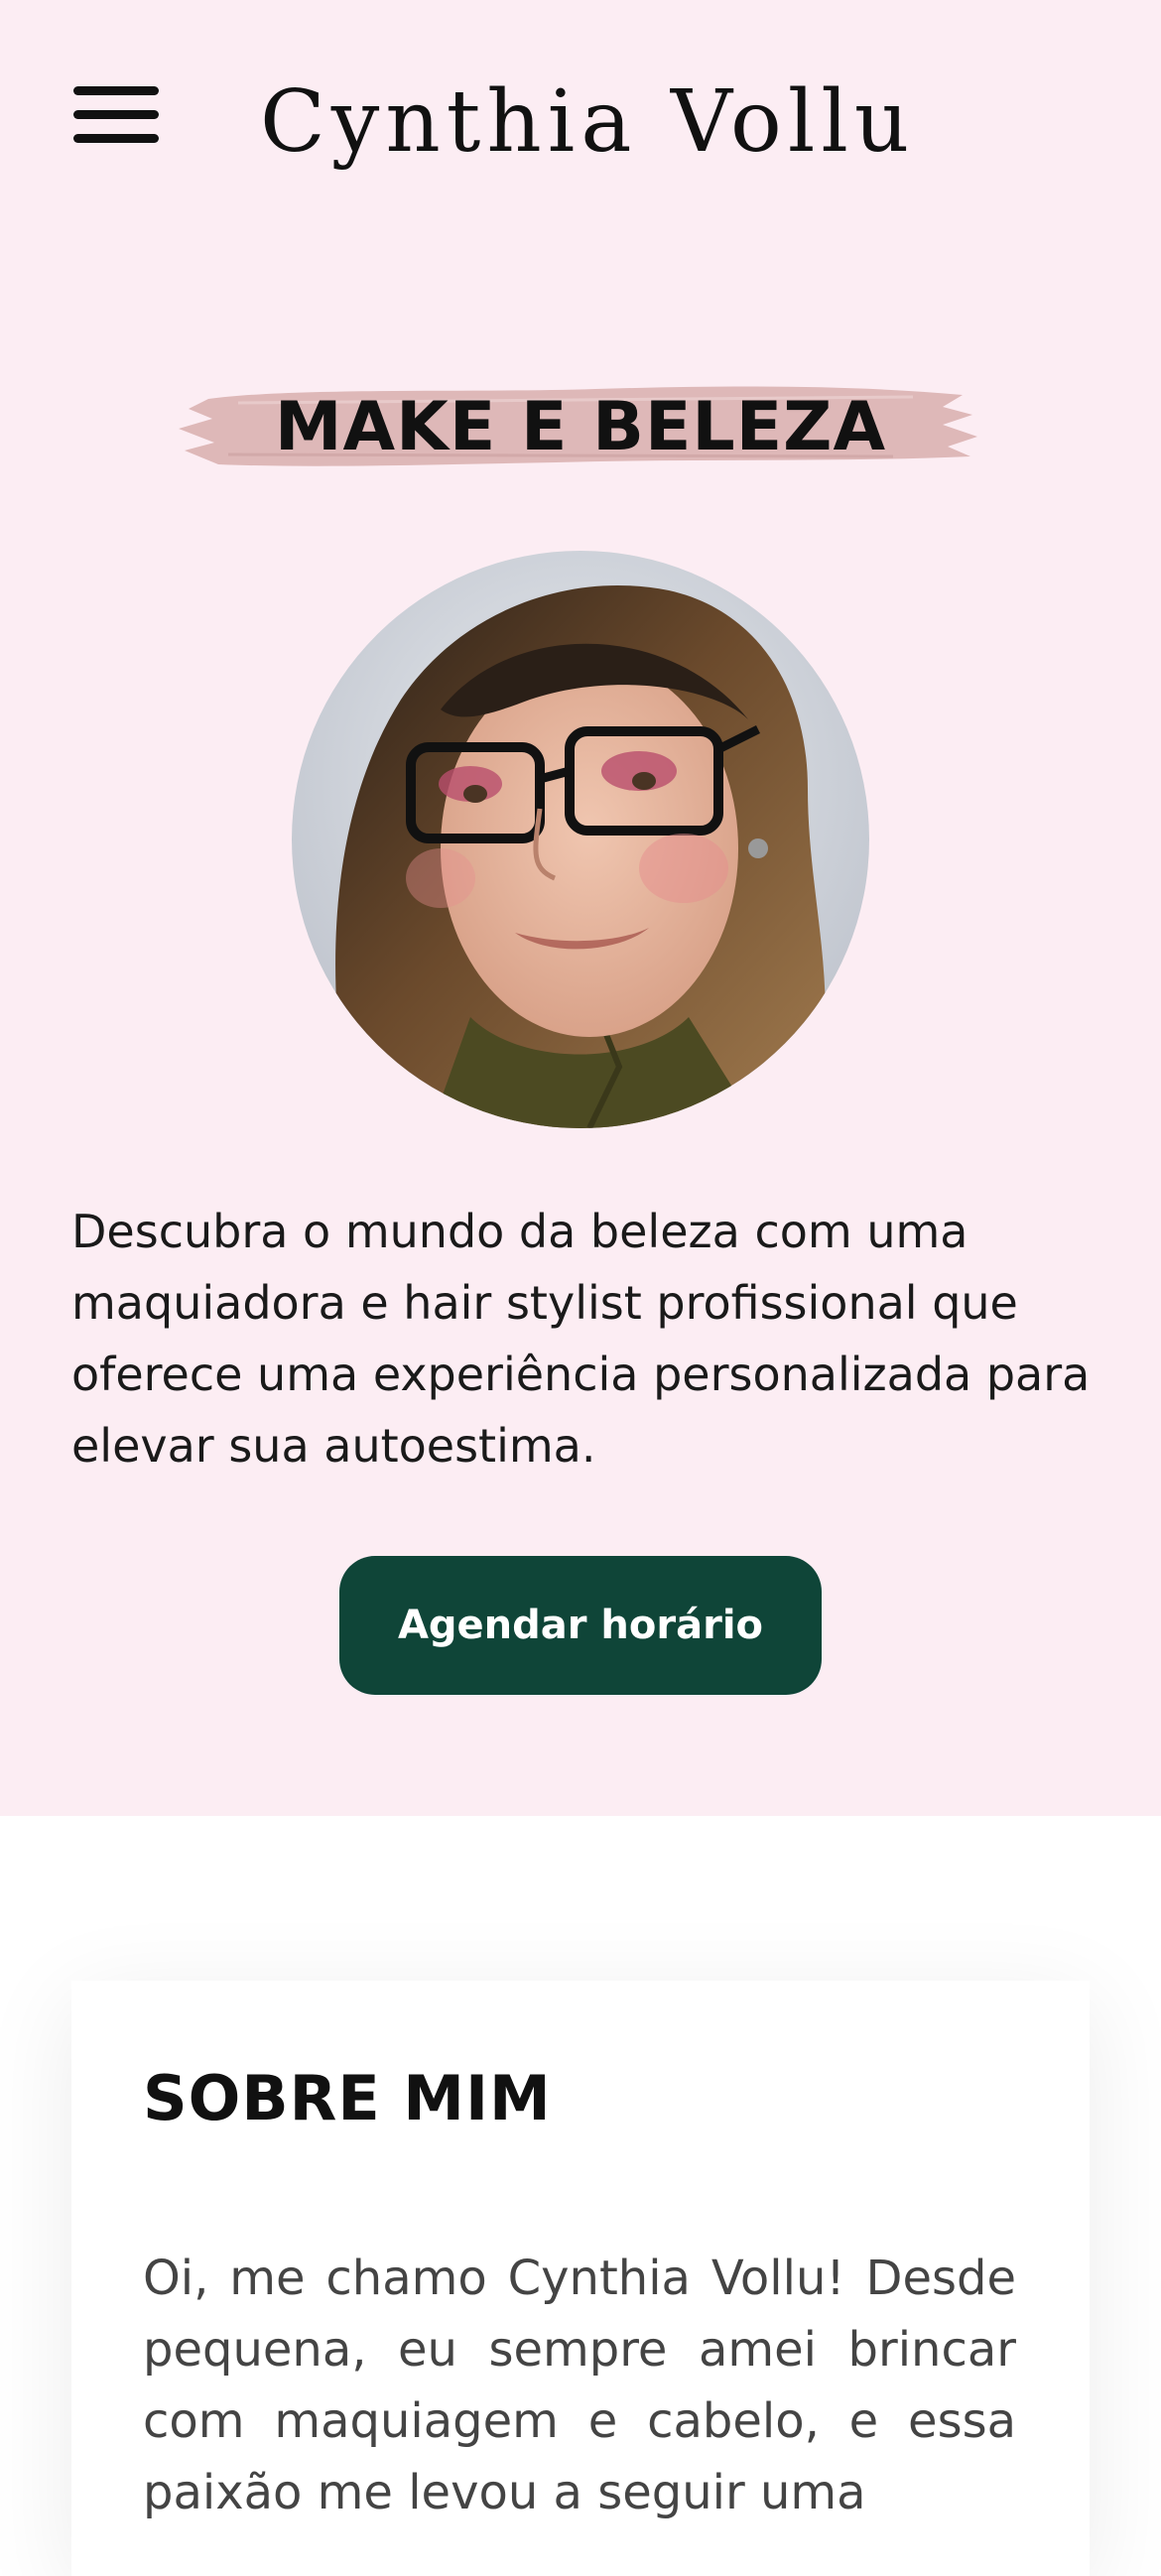 The image size is (1161, 2576). I want to click on tagline-banner: MAKE E BELEZA, so click(580, 427).